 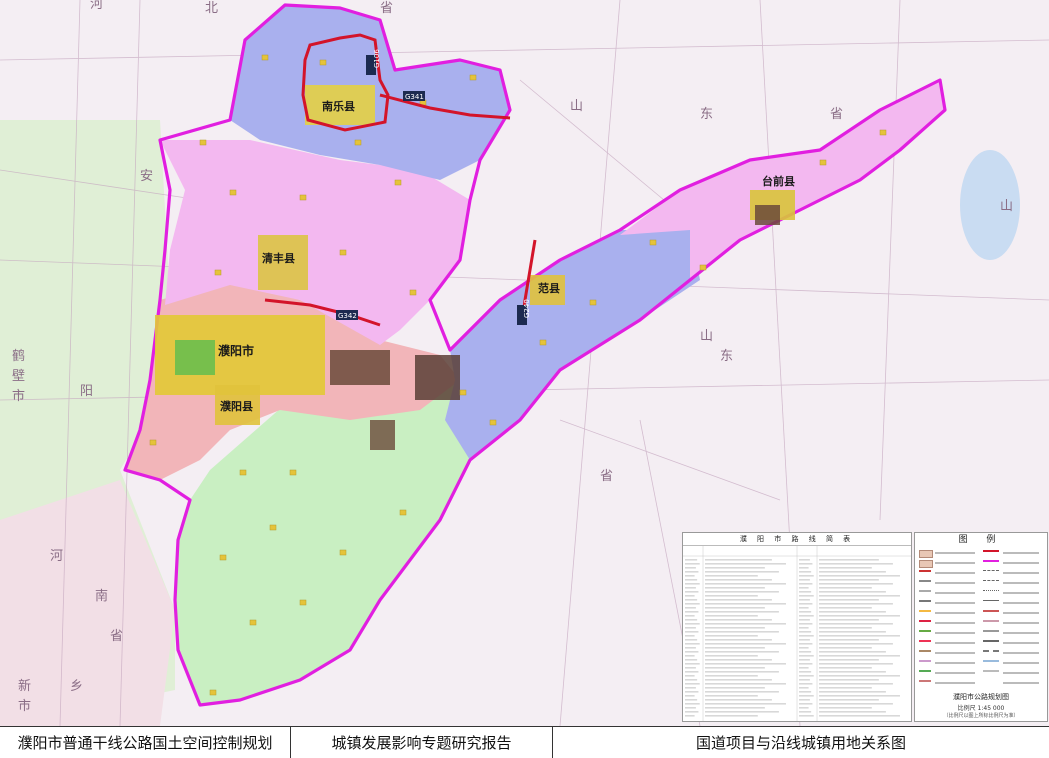 I want to click on label-anyang2: 阳, so click(x=86, y=391).